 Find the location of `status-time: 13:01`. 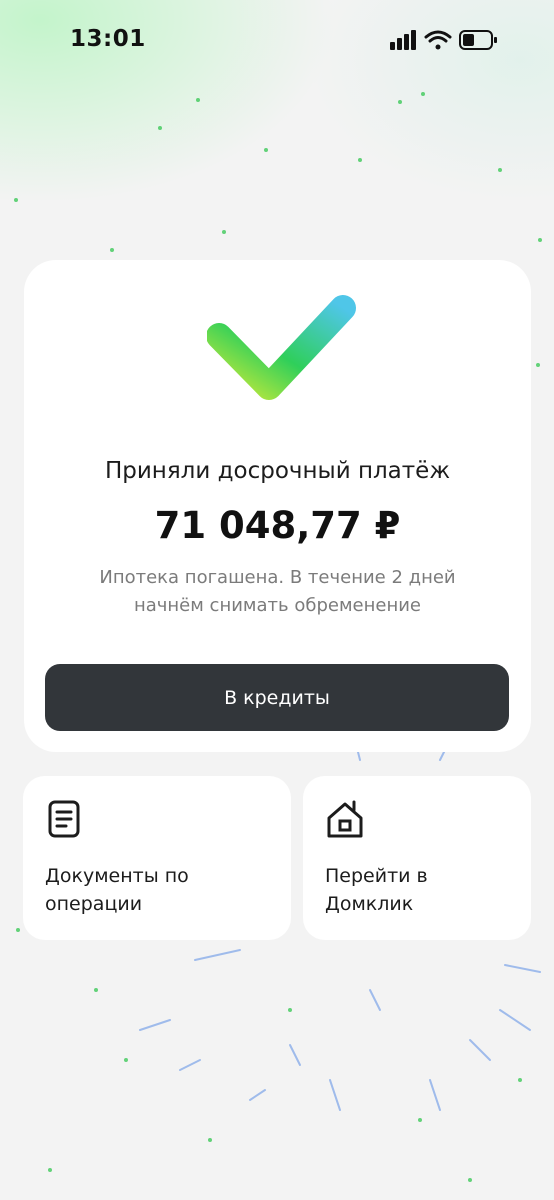

status-time: 13:01 is located at coordinates (108, 39).